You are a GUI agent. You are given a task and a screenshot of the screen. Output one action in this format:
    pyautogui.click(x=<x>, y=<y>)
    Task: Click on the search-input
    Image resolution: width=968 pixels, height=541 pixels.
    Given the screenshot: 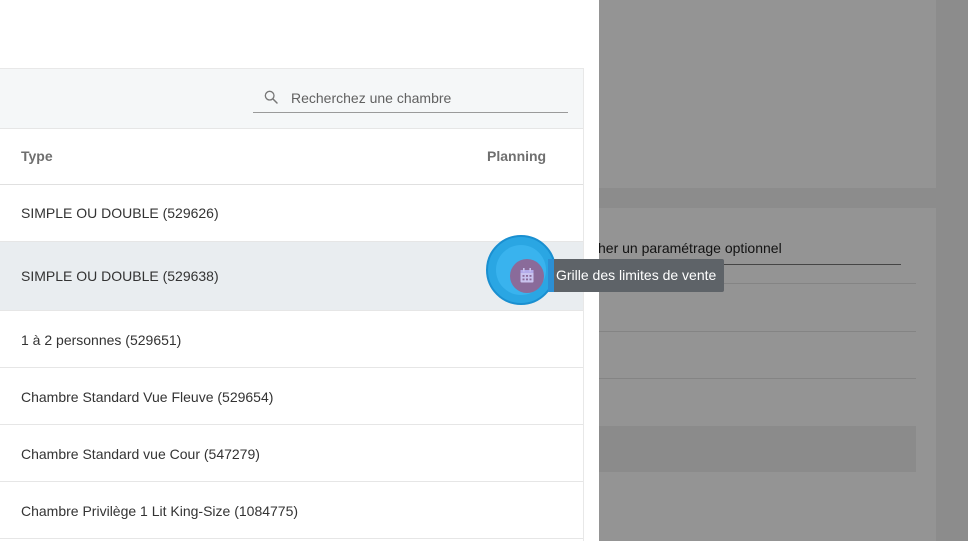 What is the action you would take?
    pyautogui.click(x=426, y=98)
    